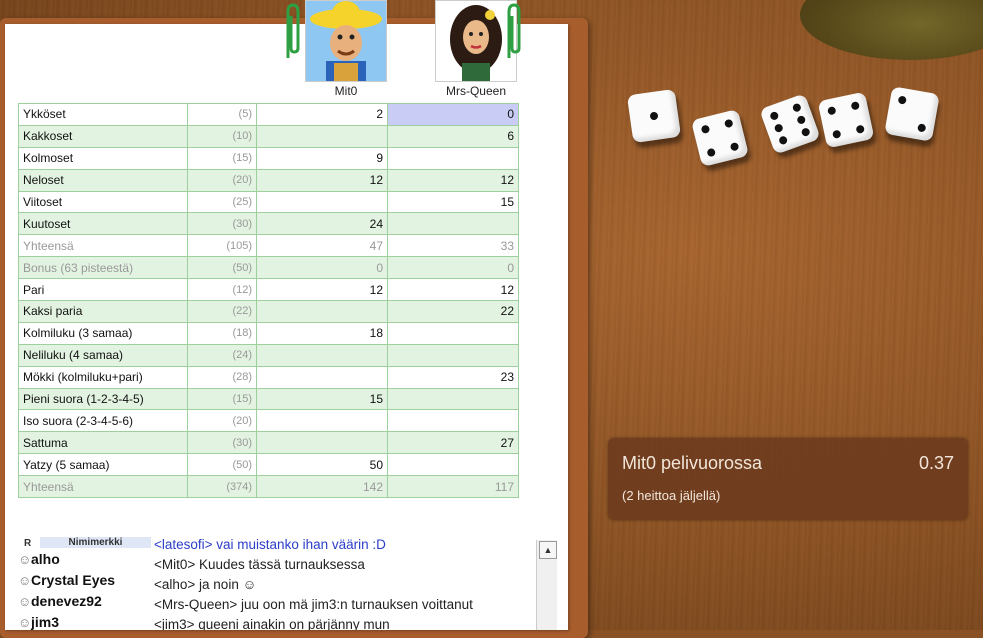  What do you see at coordinates (322, 487) in the screenshot?
I see `player-1-score-cell: 142` at bounding box center [322, 487].